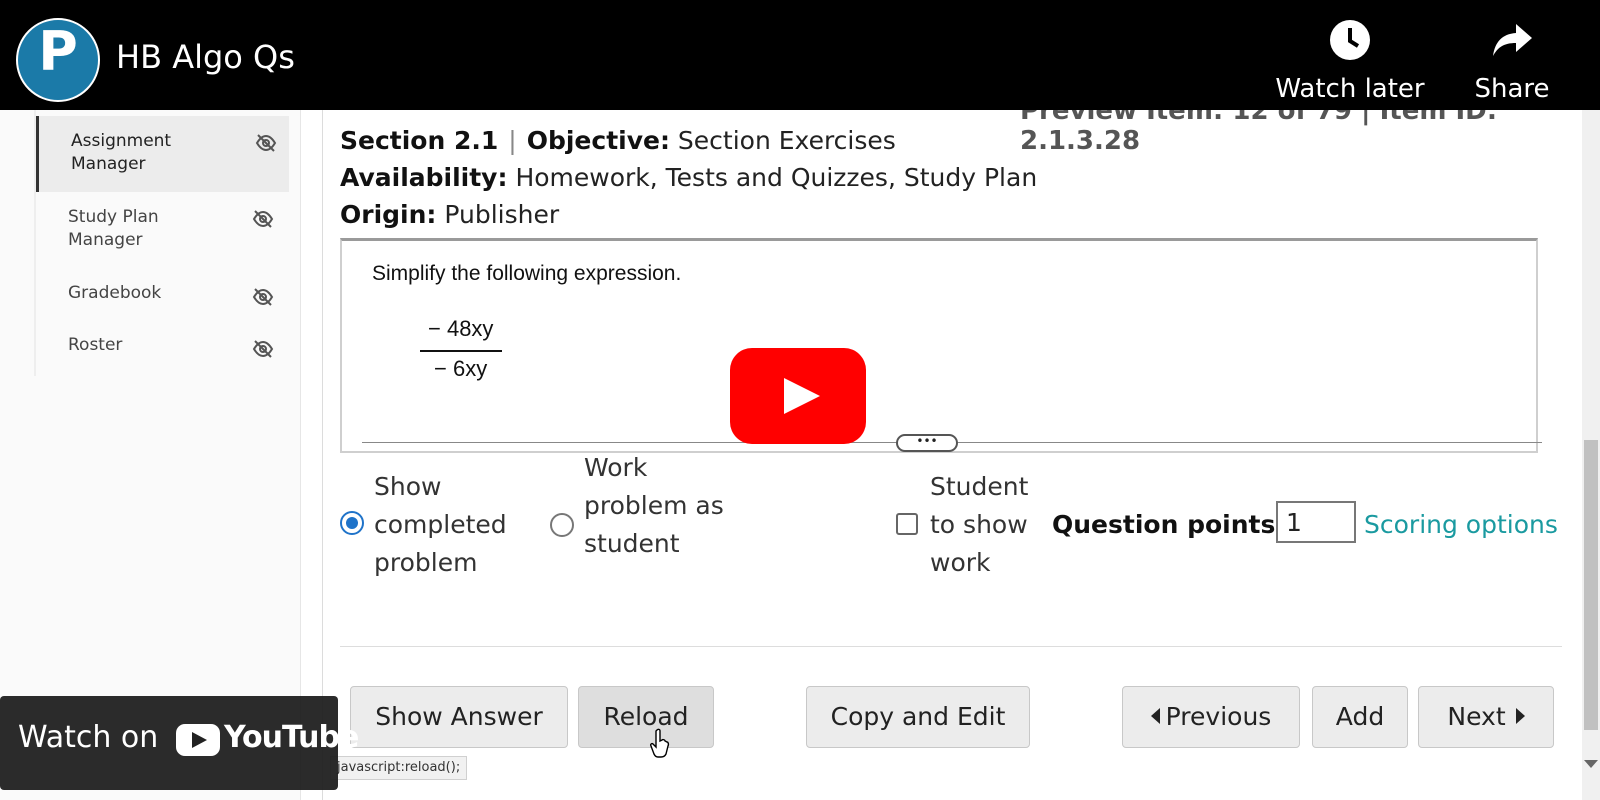 This screenshot has width=1600, height=800. What do you see at coordinates (1218, 716) in the screenshot?
I see `previous-label: Previous` at bounding box center [1218, 716].